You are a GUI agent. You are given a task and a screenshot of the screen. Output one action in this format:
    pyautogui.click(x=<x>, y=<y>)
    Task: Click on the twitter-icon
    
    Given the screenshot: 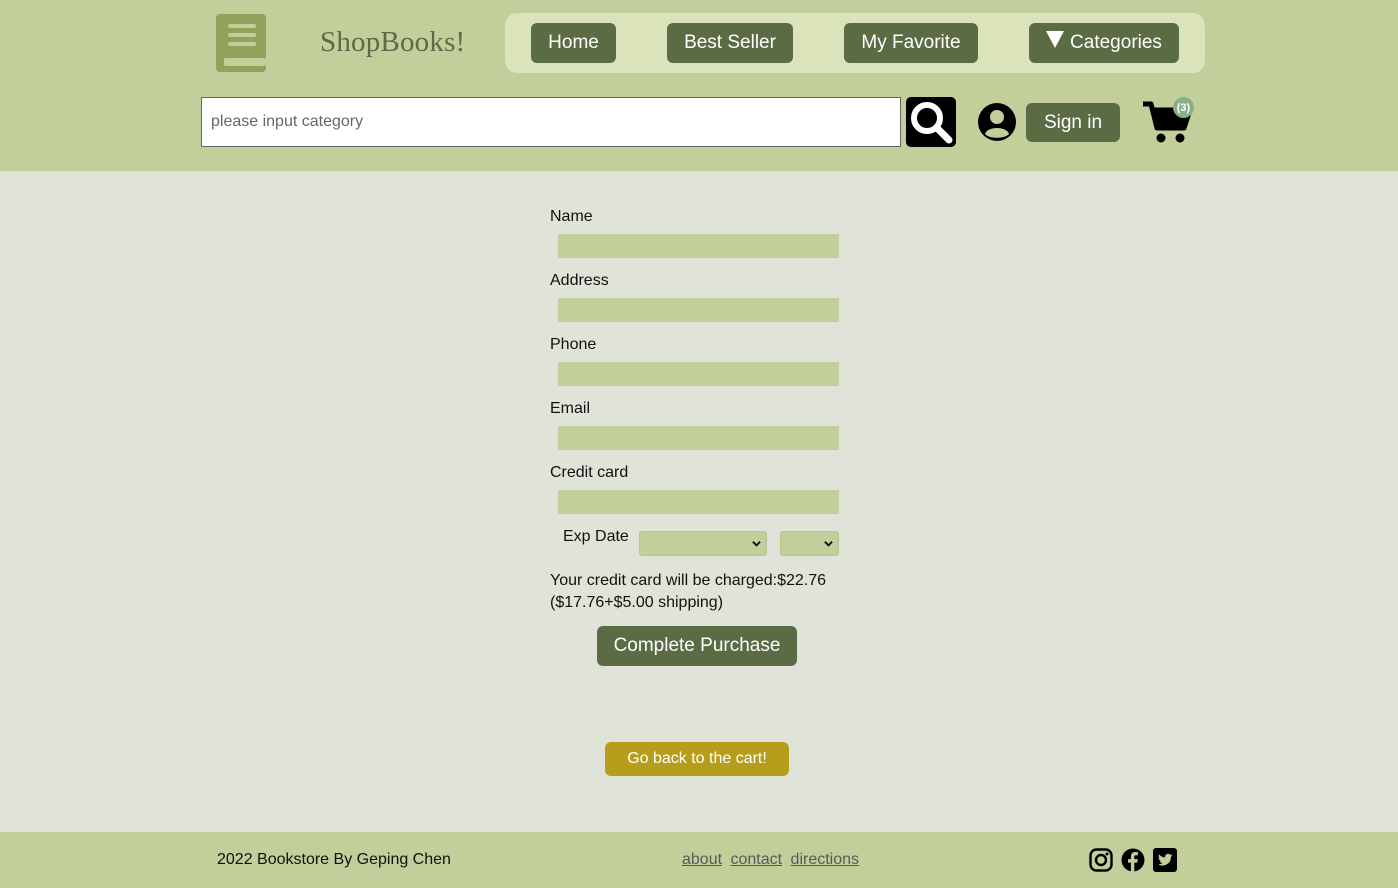 What is the action you would take?
    pyautogui.click(x=1165, y=860)
    